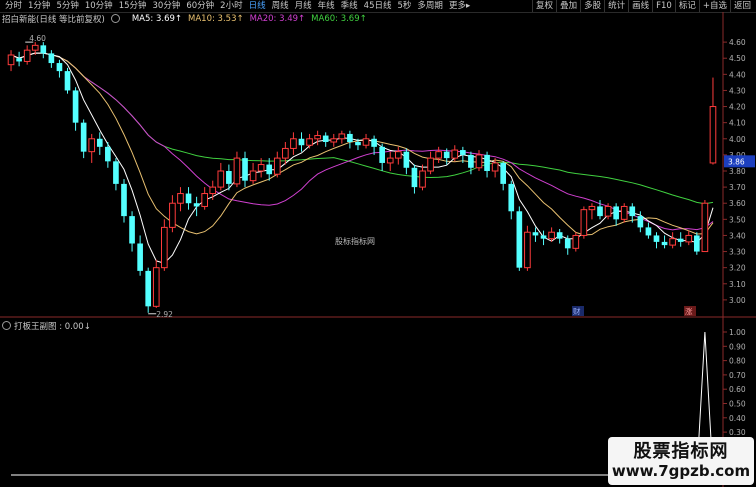  I want to click on zhang-marker-label: 涨, so click(689, 311).